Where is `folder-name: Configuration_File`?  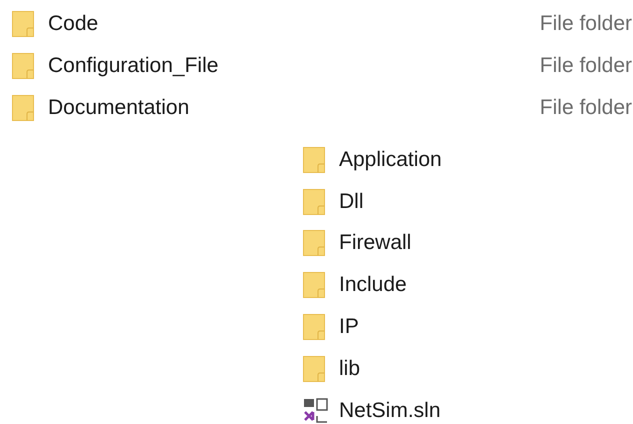
folder-name: Configuration_File is located at coordinates (294, 66).